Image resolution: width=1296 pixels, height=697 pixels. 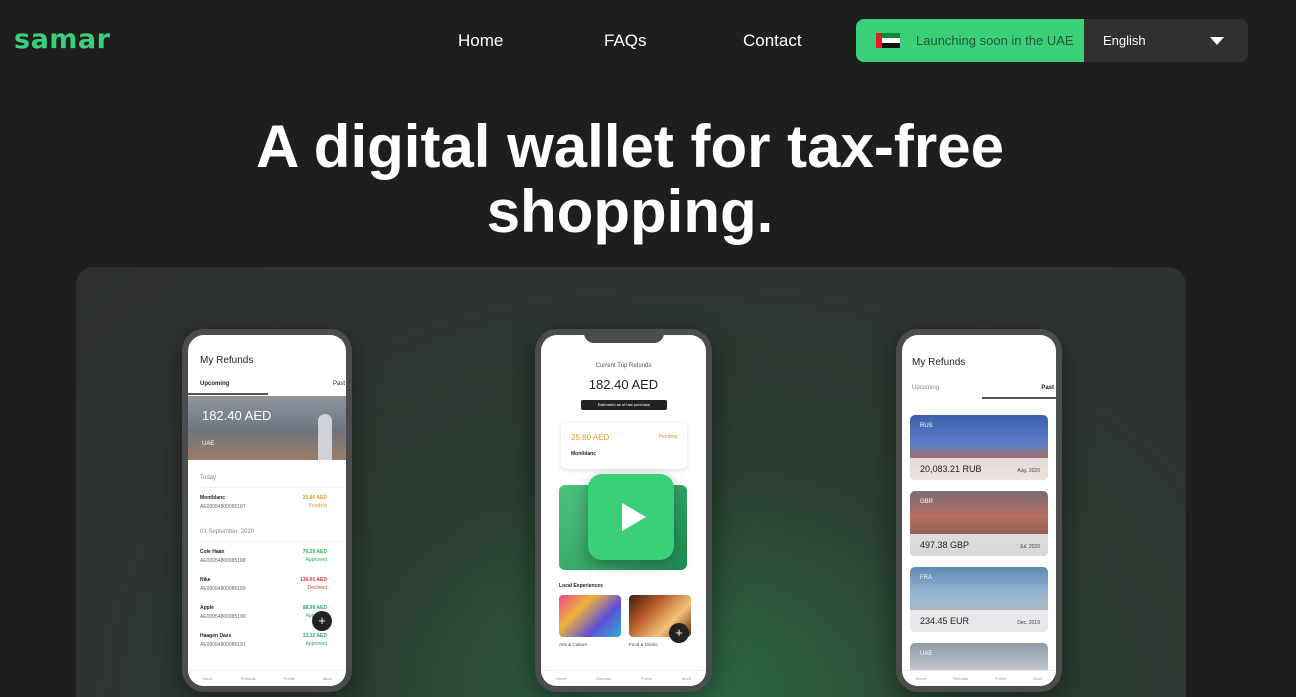 I want to click on trip-date: Aug. 2020, so click(x=1028, y=471).